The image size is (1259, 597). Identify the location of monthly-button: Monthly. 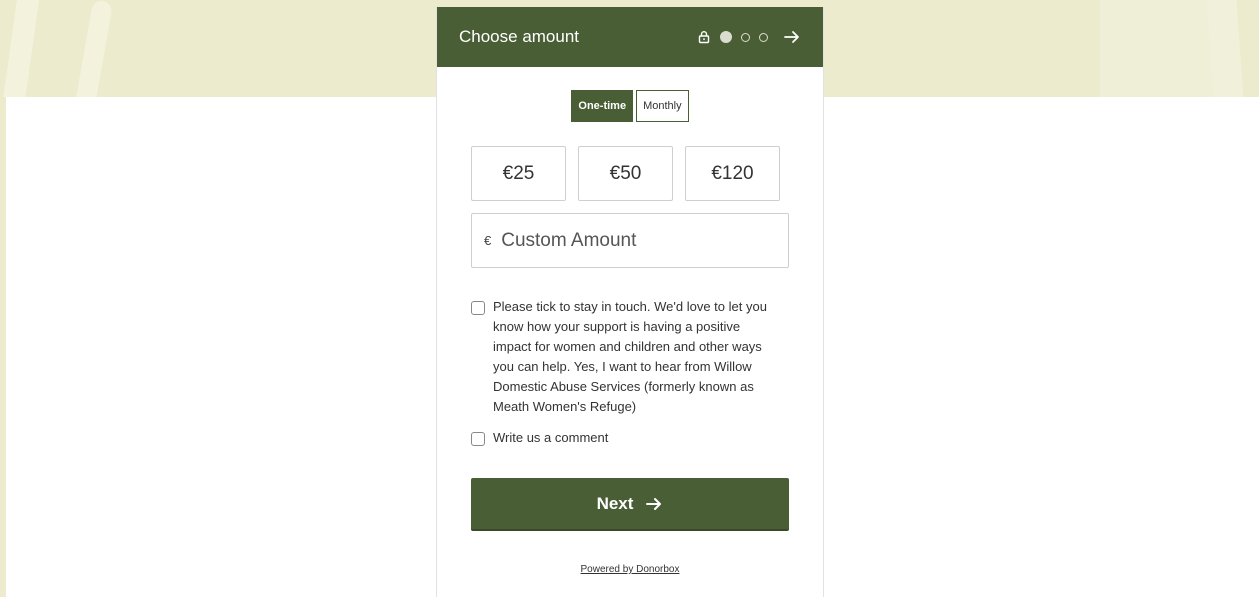
(662, 106).